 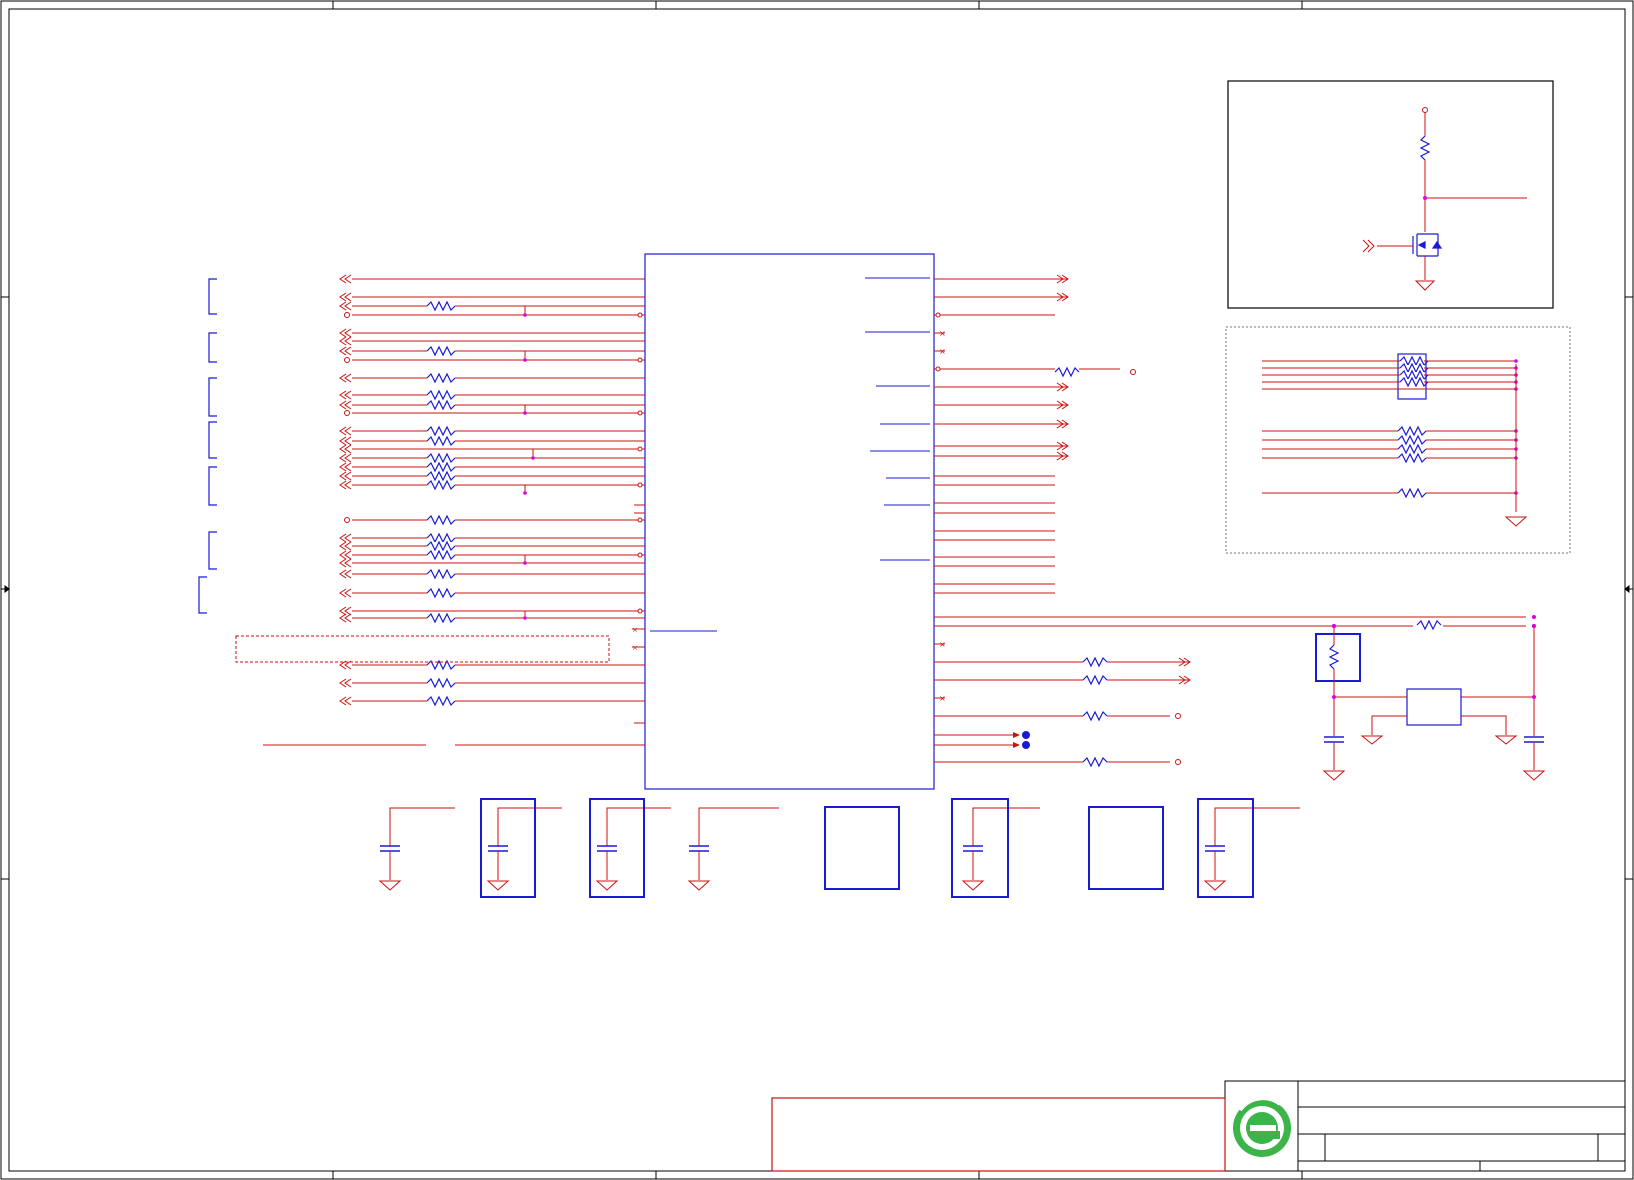 What do you see at coordinates (1398, 440) in the screenshot?
I see `pulldown-resistor-box` at bounding box center [1398, 440].